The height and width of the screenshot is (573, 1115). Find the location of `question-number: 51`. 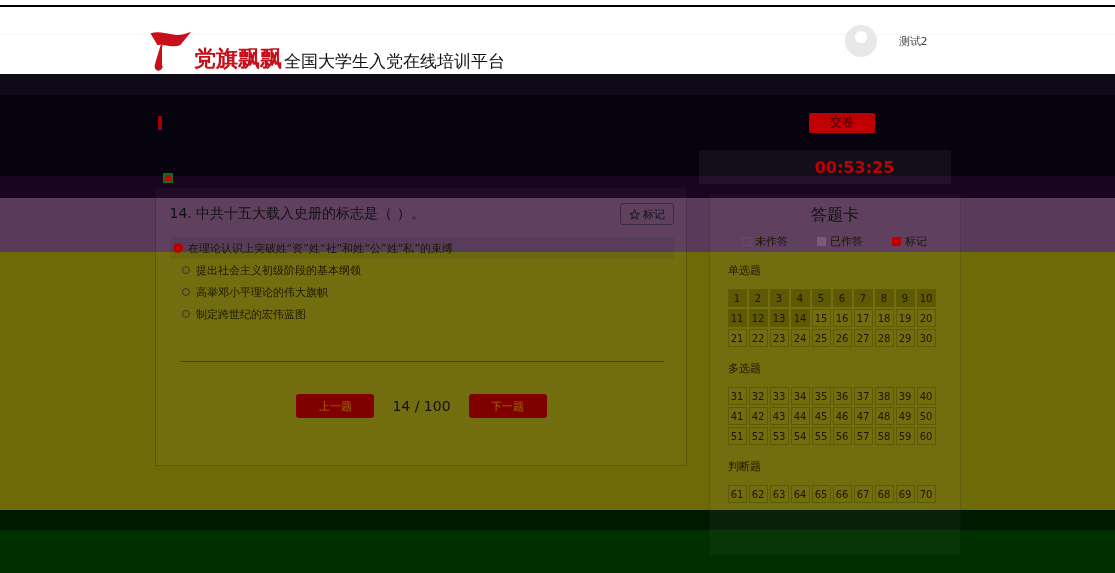

question-number: 51 is located at coordinates (737, 436).